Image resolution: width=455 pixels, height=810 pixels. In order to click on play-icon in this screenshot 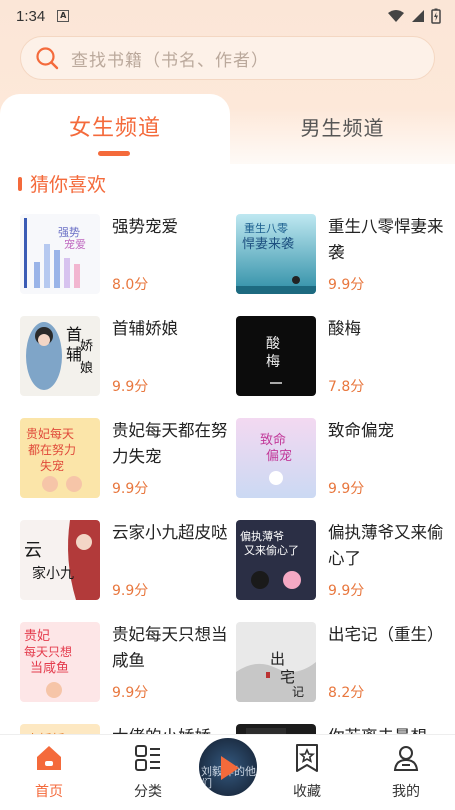, I will do `click(230, 768)`.